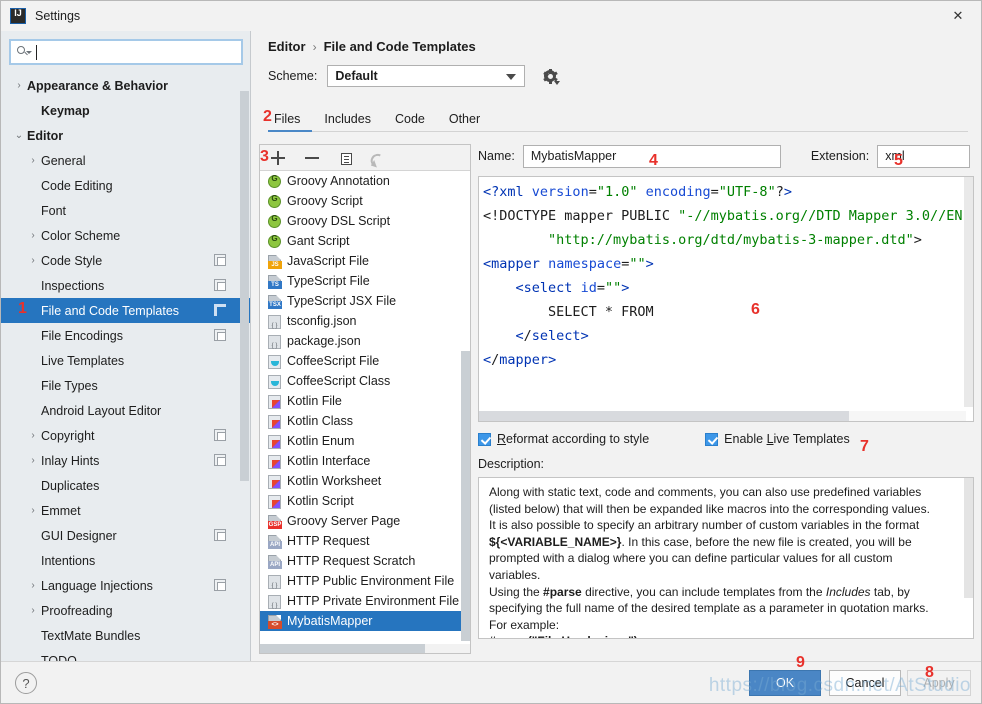 The image size is (982, 704). Describe the element at coordinates (278, 158) in the screenshot. I see `add-template-button` at that location.